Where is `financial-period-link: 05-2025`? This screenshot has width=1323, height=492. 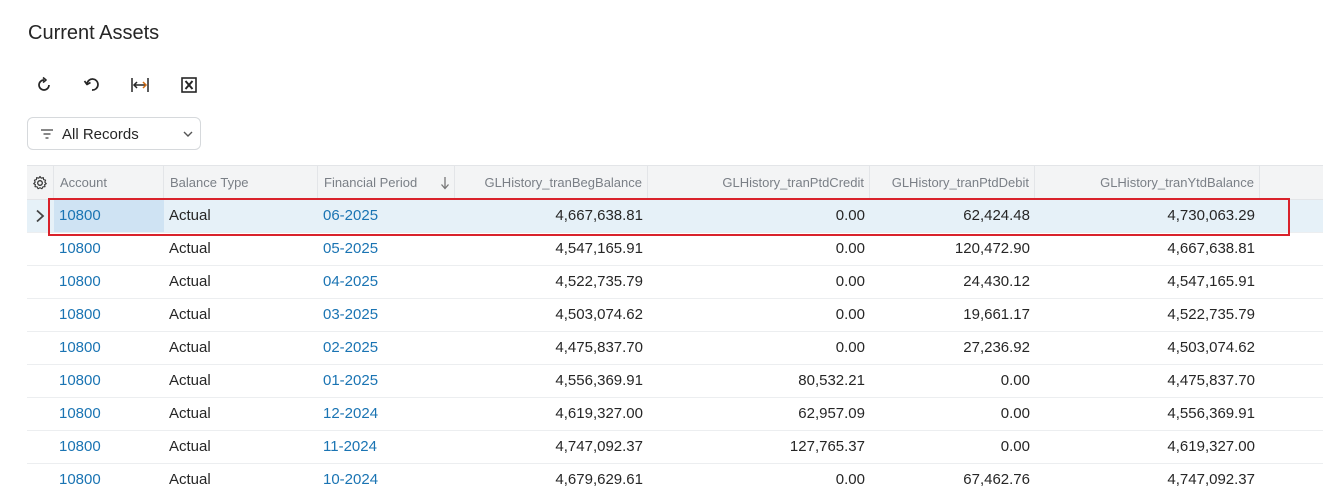 financial-period-link: 05-2025 is located at coordinates (386, 249).